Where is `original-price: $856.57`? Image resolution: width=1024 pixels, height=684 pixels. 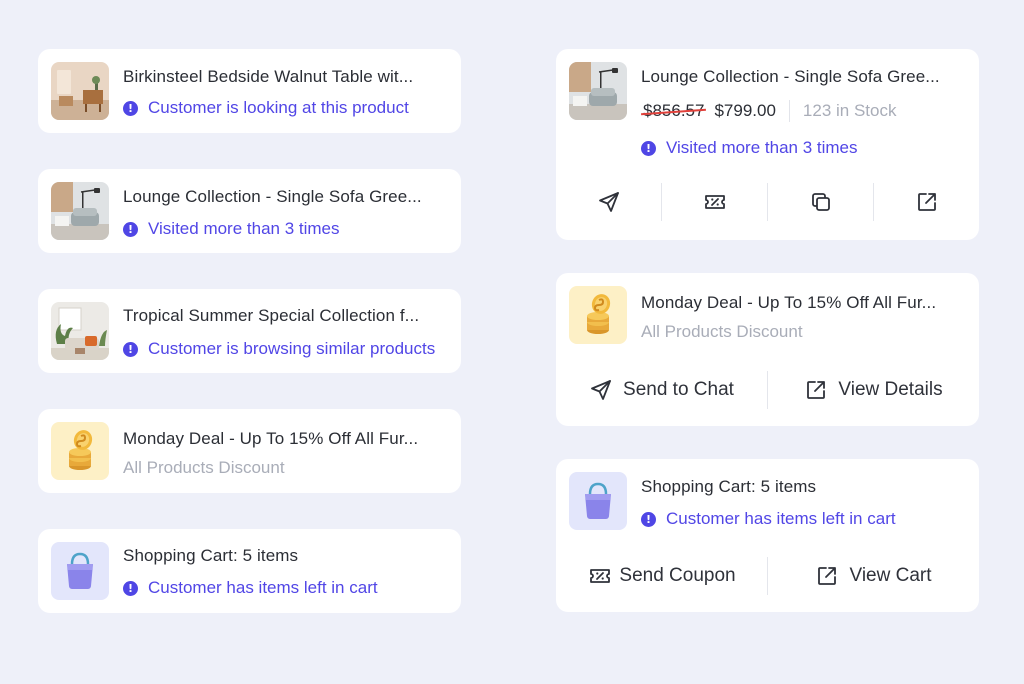
original-price: $856.57 is located at coordinates (674, 110).